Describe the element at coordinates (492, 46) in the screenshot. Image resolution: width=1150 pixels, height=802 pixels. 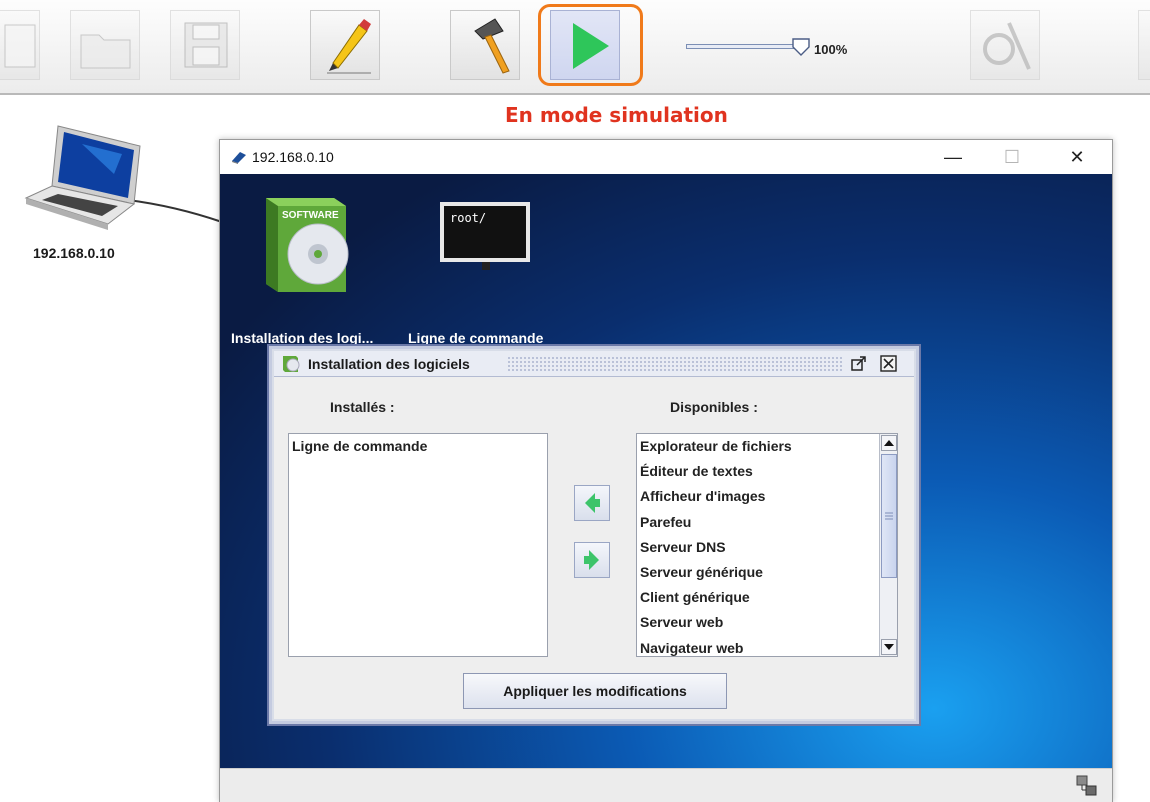
I see `hammer-icon` at that location.